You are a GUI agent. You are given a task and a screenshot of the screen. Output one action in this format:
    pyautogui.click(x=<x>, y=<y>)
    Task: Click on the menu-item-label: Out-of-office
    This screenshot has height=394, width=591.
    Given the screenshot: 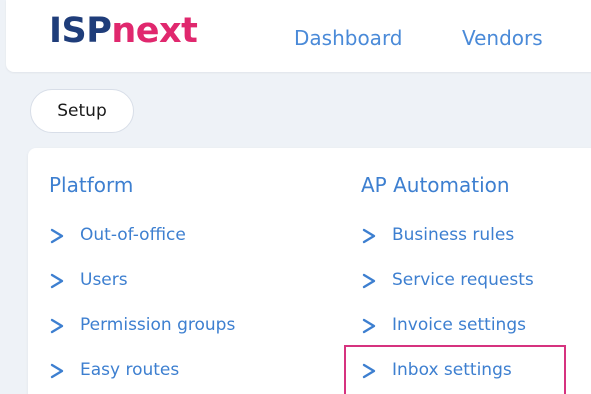 What is the action you would take?
    pyautogui.click(x=133, y=235)
    